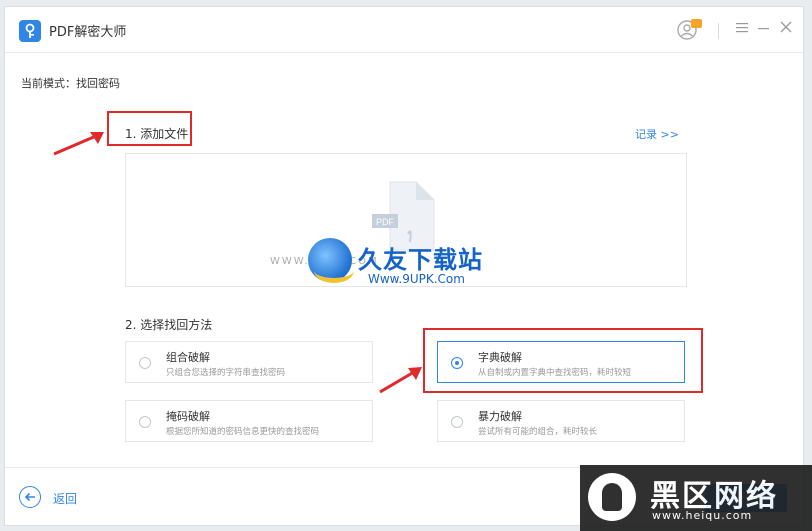  What do you see at coordinates (145, 363) in the screenshot?
I see `radio-combination` at bounding box center [145, 363].